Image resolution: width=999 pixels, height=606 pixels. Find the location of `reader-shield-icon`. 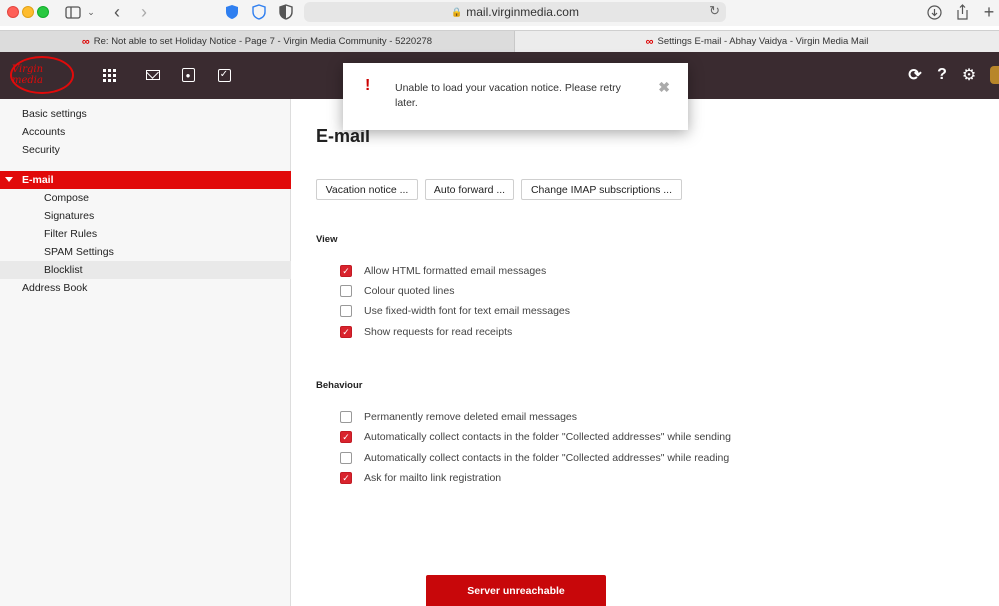

reader-shield-icon is located at coordinates (286, 12).